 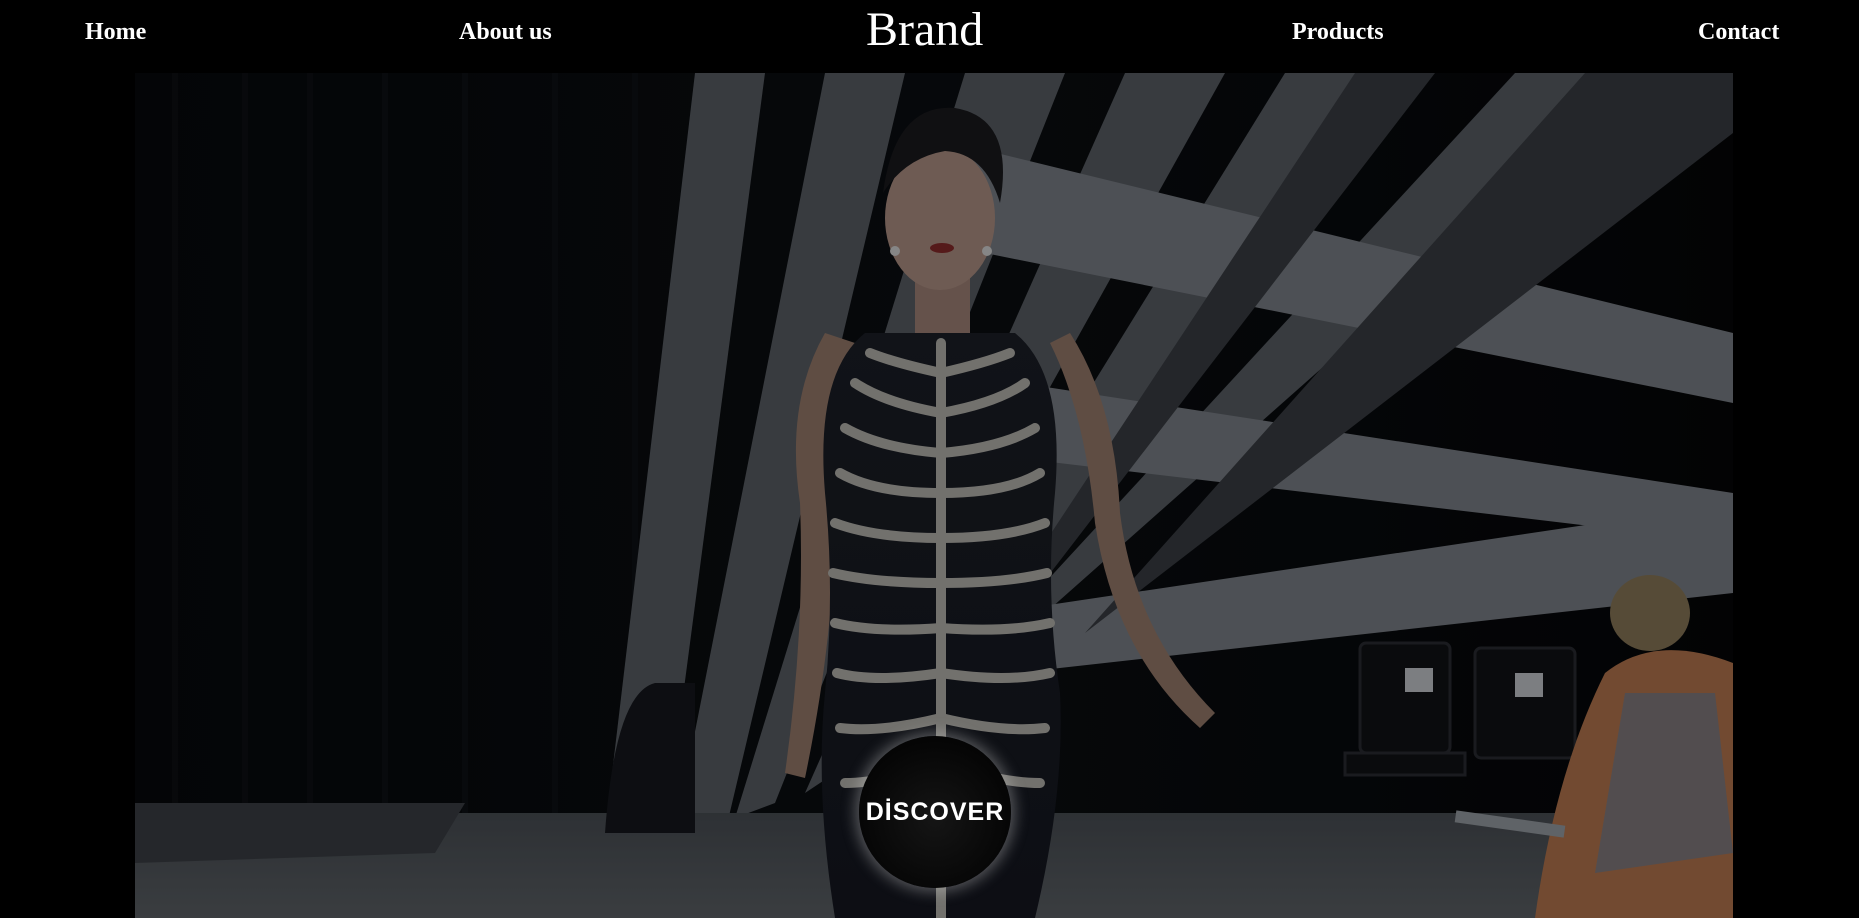 What do you see at coordinates (924, 30) in the screenshot?
I see `brand-logo: Brand` at bounding box center [924, 30].